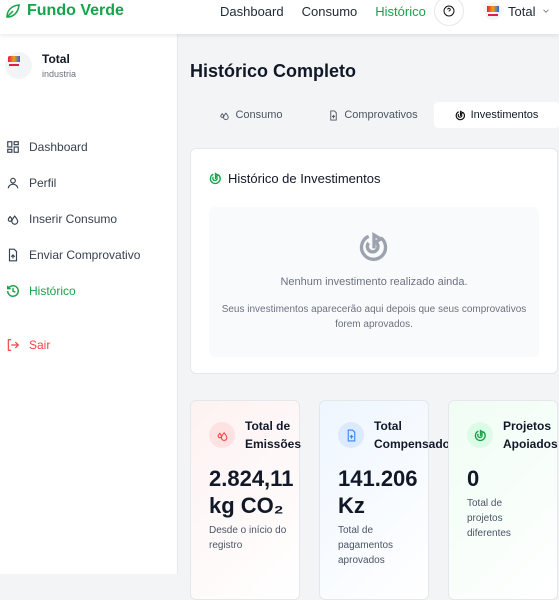  I want to click on brand-name: Fundo Verde, so click(75, 10).